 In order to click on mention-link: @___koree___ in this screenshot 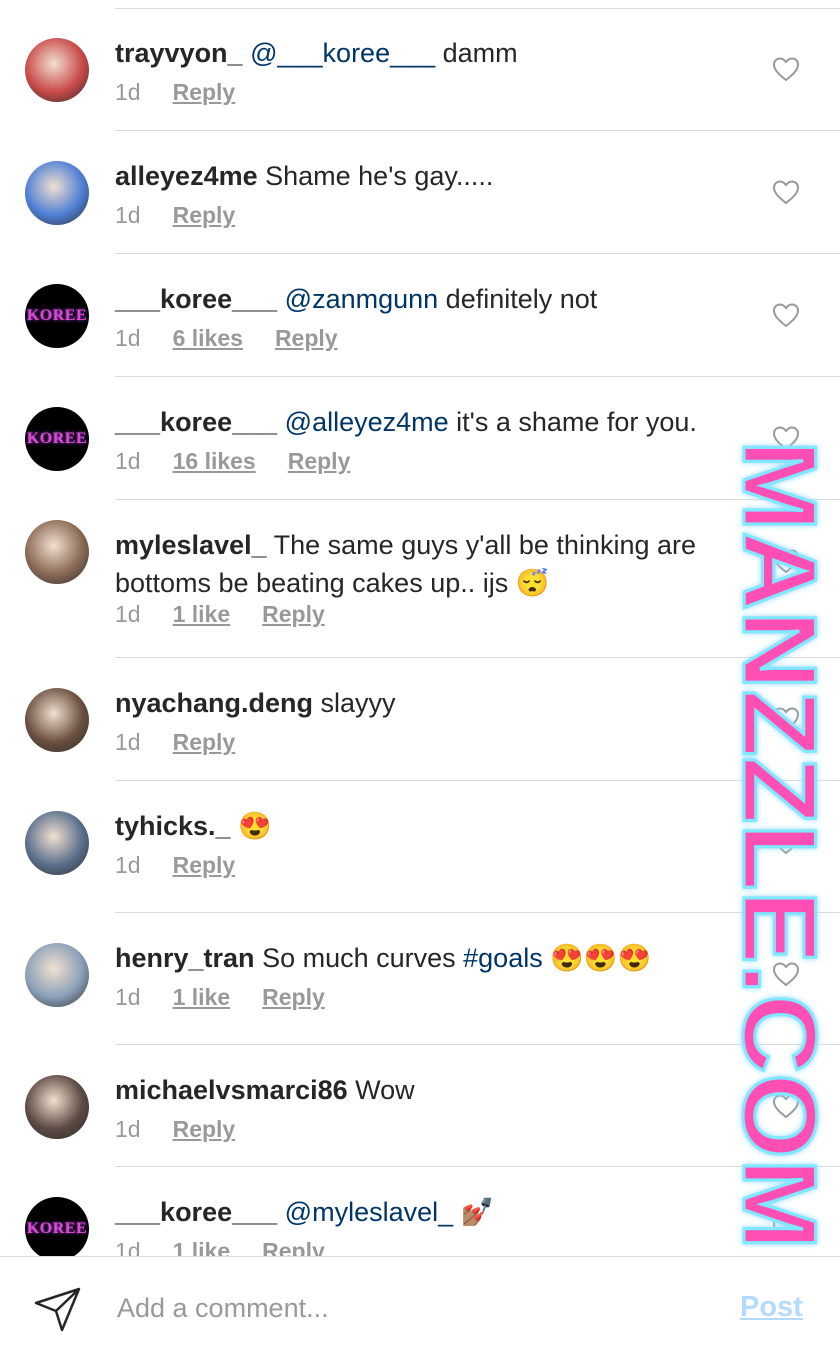, I will do `click(342, 53)`.